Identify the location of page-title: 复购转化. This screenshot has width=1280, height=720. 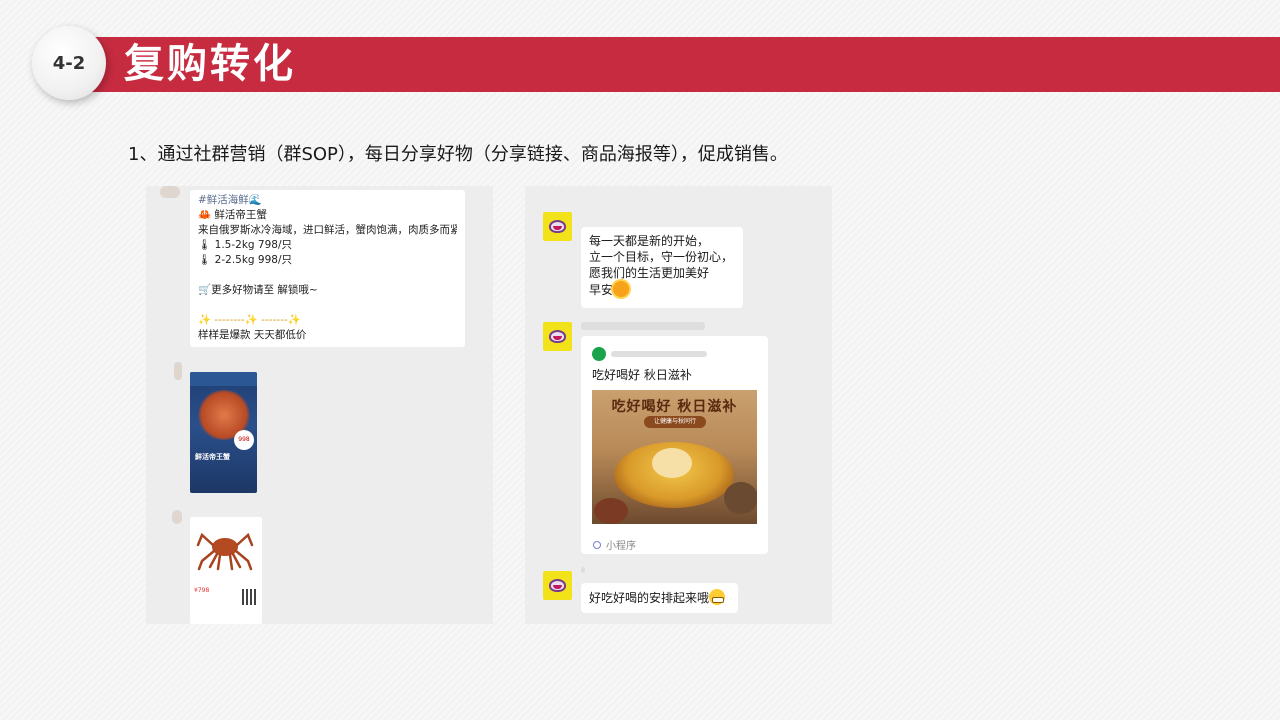
(210, 64).